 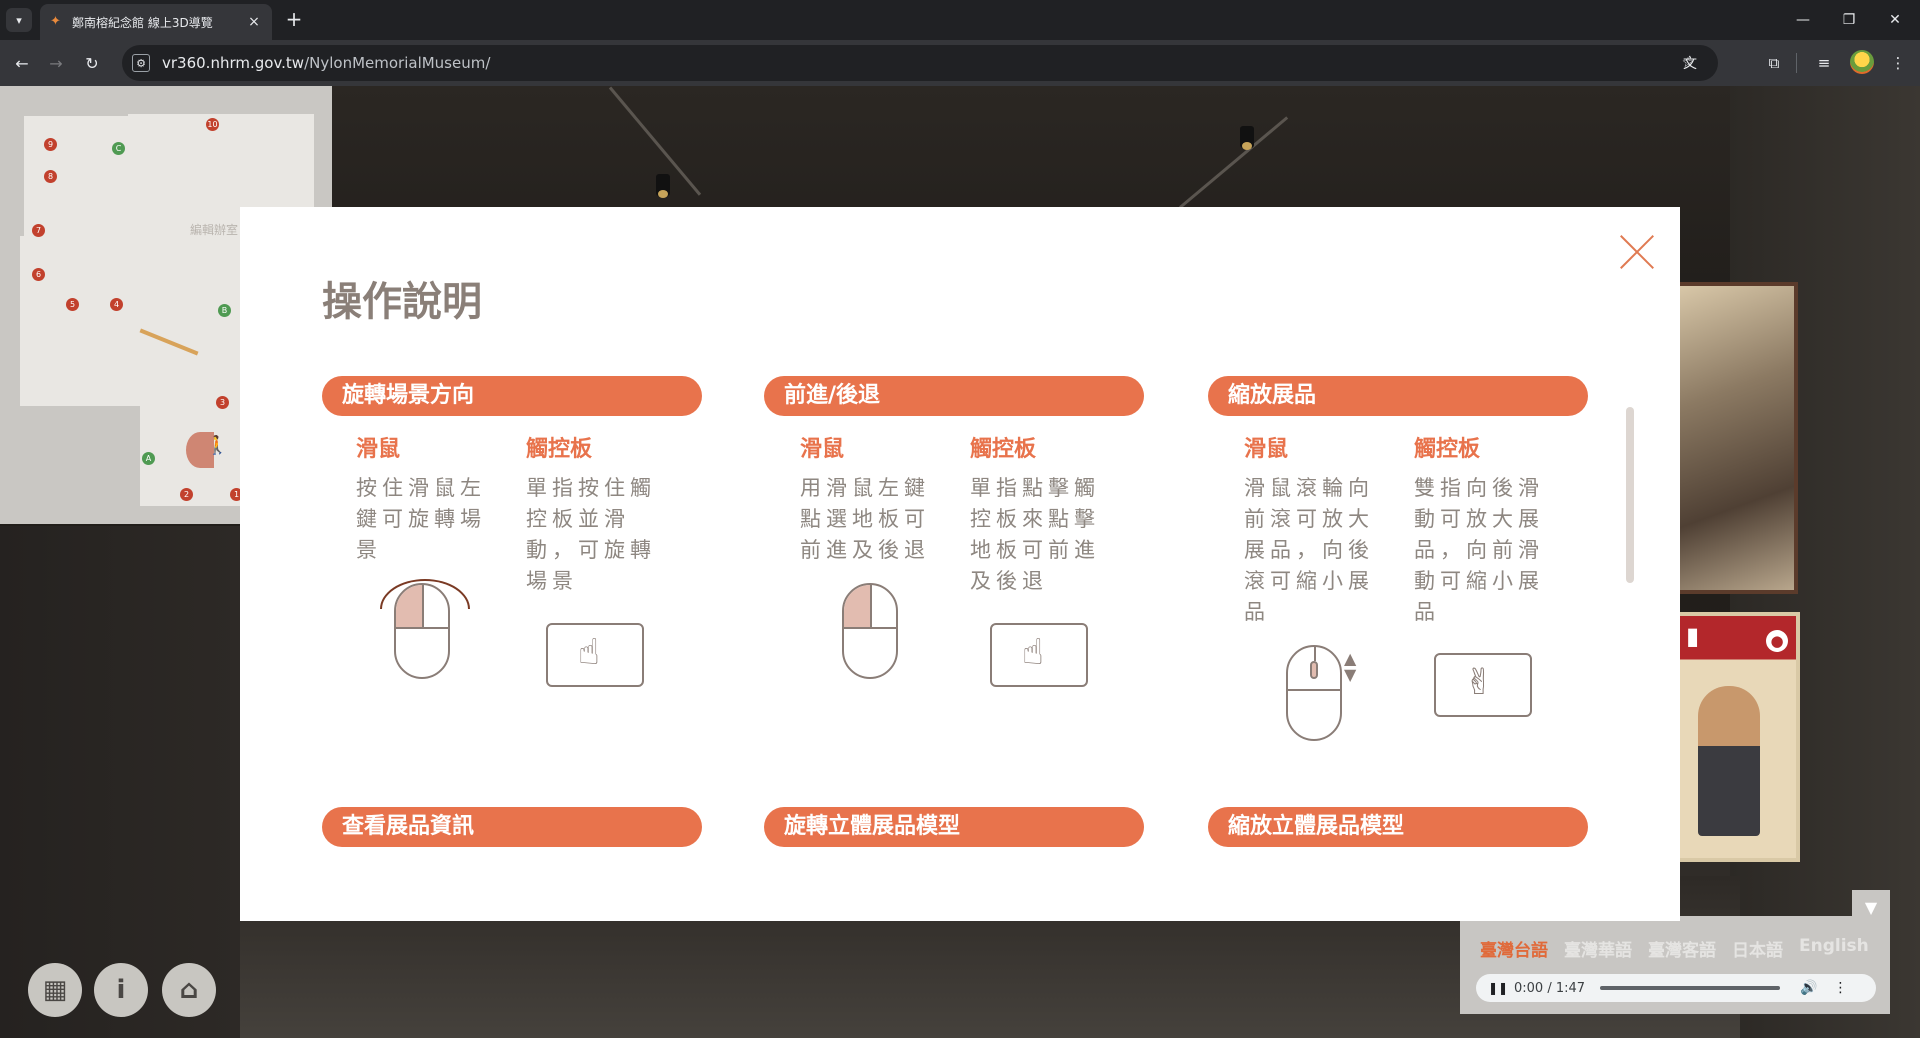 I want to click on audio-time: 0:00 / 1:47, so click(x=1550, y=988).